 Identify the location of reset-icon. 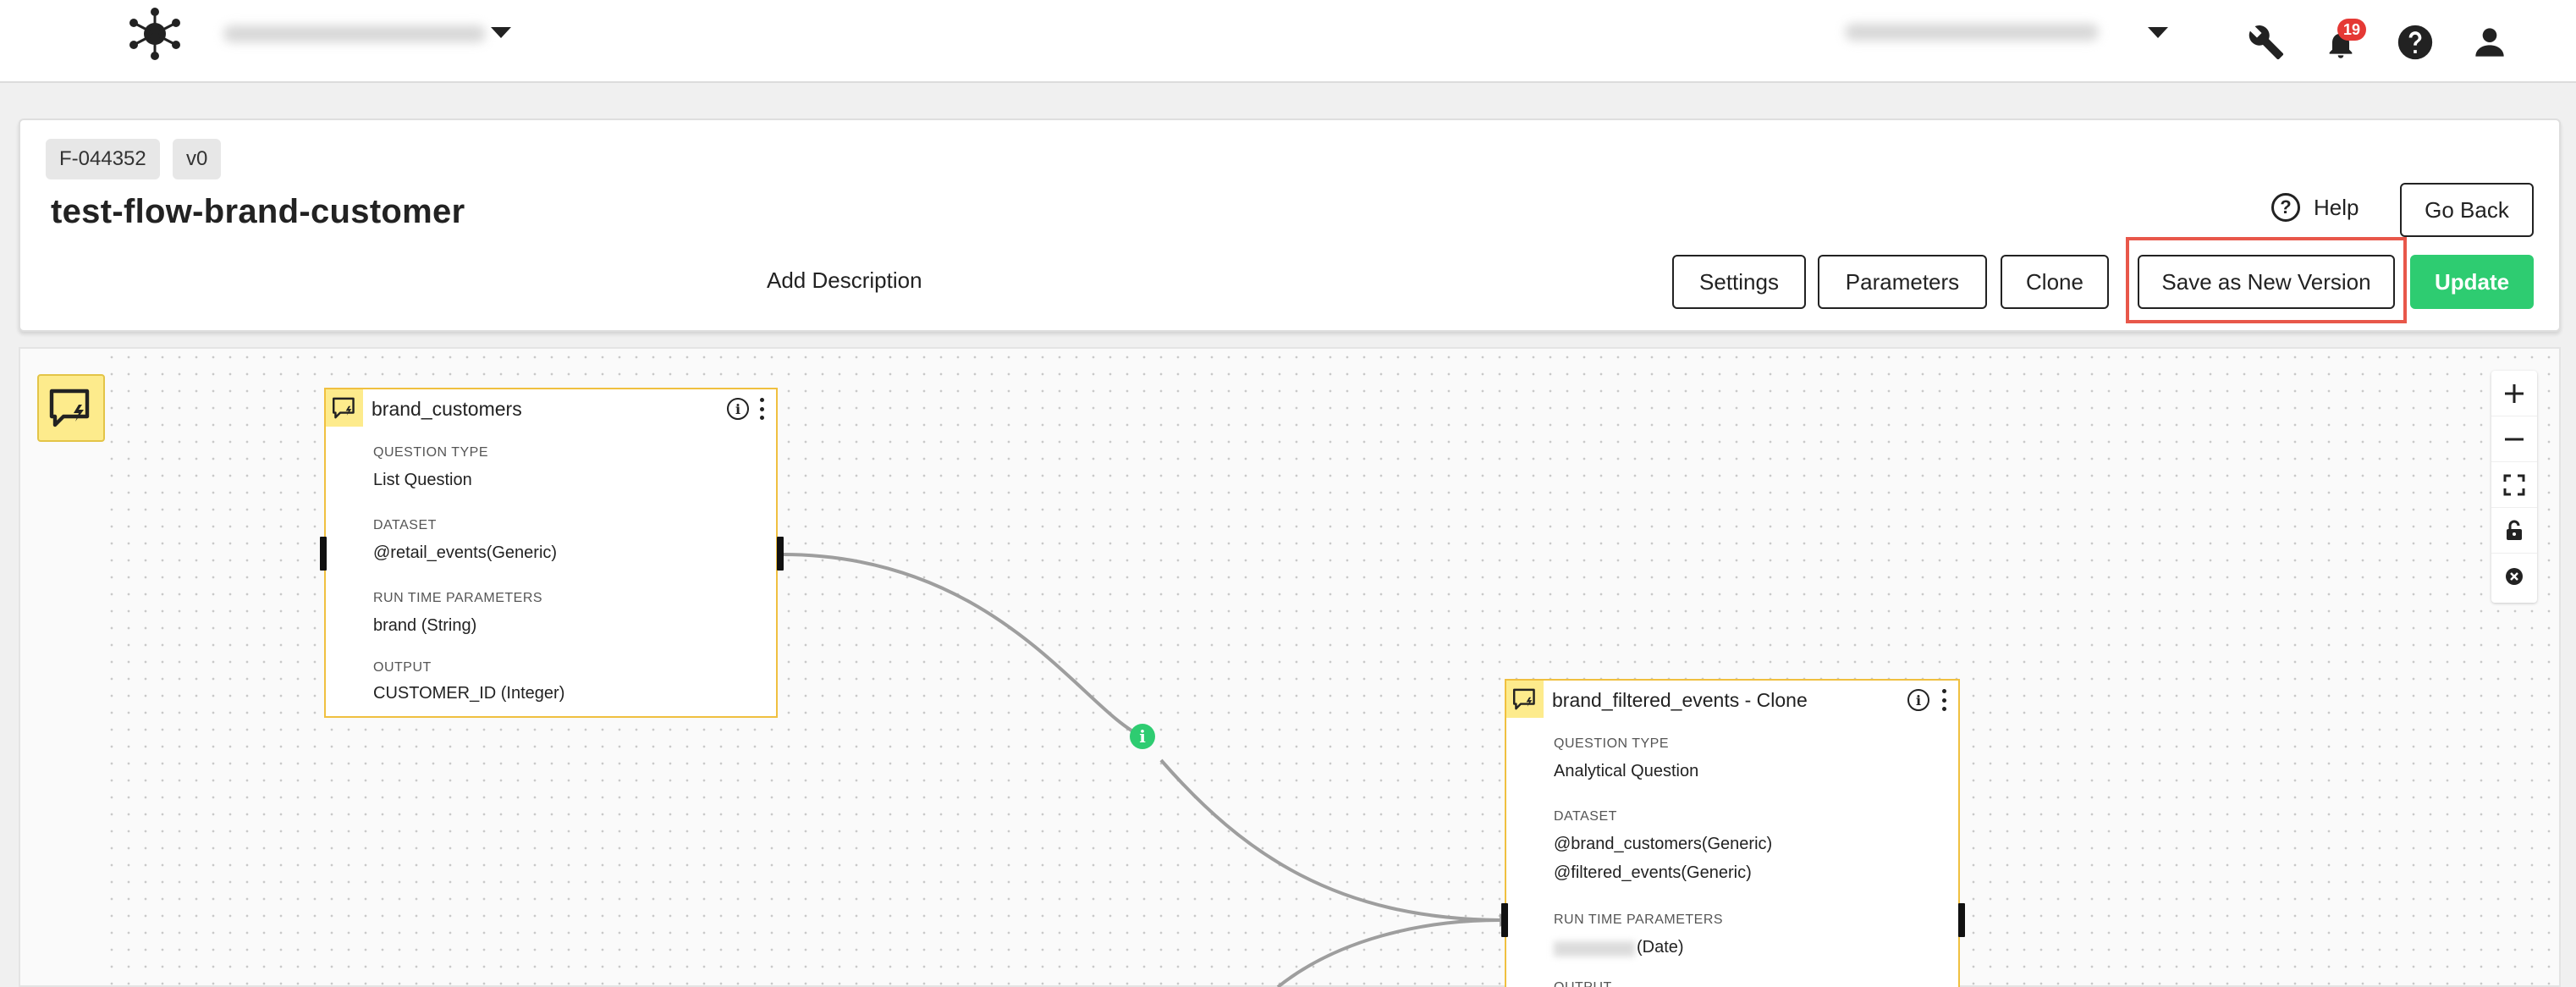
(2514, 576).